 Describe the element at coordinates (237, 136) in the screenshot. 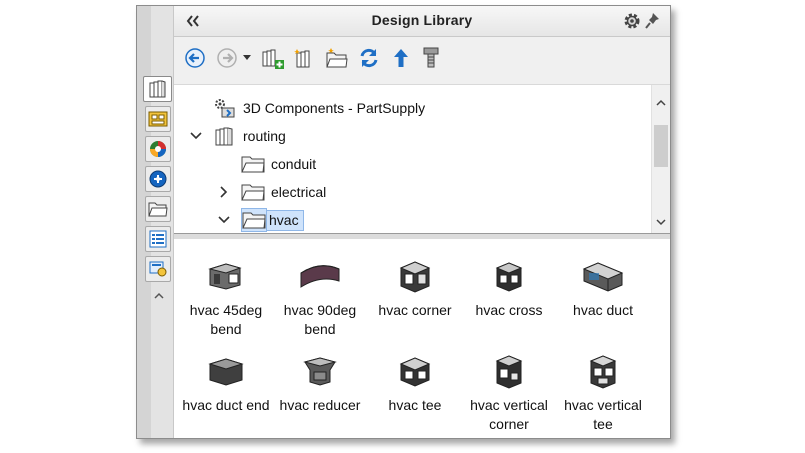

I see `tree-item-routing: routing` at that location.